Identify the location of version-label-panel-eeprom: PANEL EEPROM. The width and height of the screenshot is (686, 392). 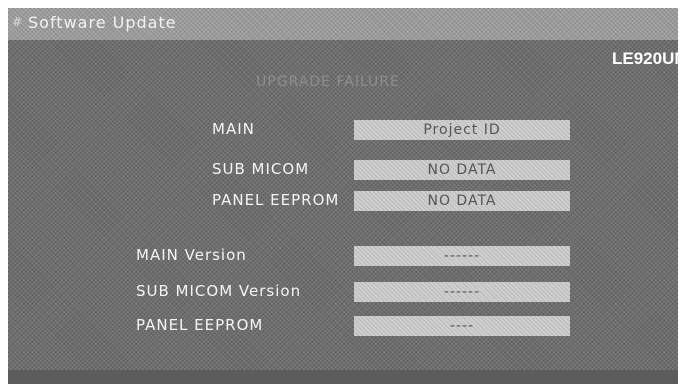
(200, 325).